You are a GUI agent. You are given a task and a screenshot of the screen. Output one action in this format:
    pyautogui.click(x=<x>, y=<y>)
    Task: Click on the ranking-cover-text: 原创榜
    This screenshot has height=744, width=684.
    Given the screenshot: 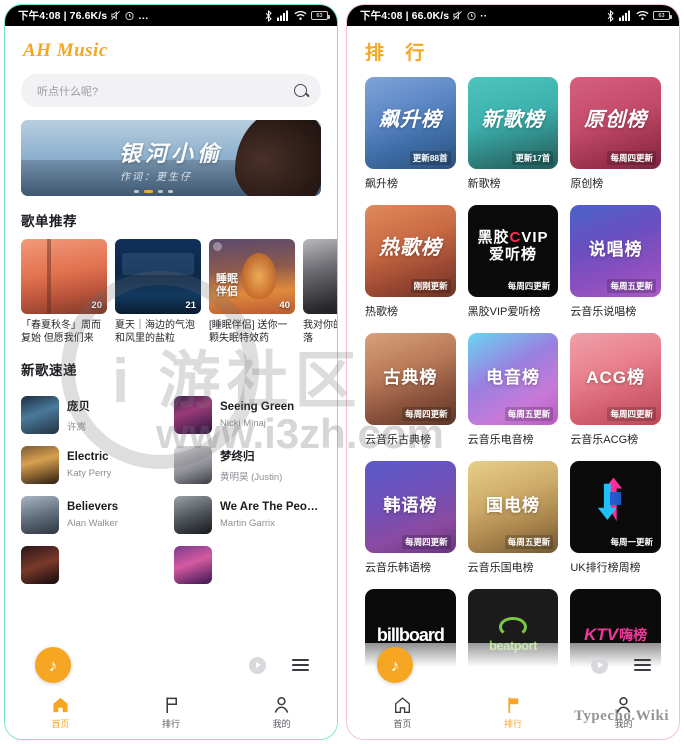 What is the action you would take?
    pyautogui.click(x=616, y=119)
    